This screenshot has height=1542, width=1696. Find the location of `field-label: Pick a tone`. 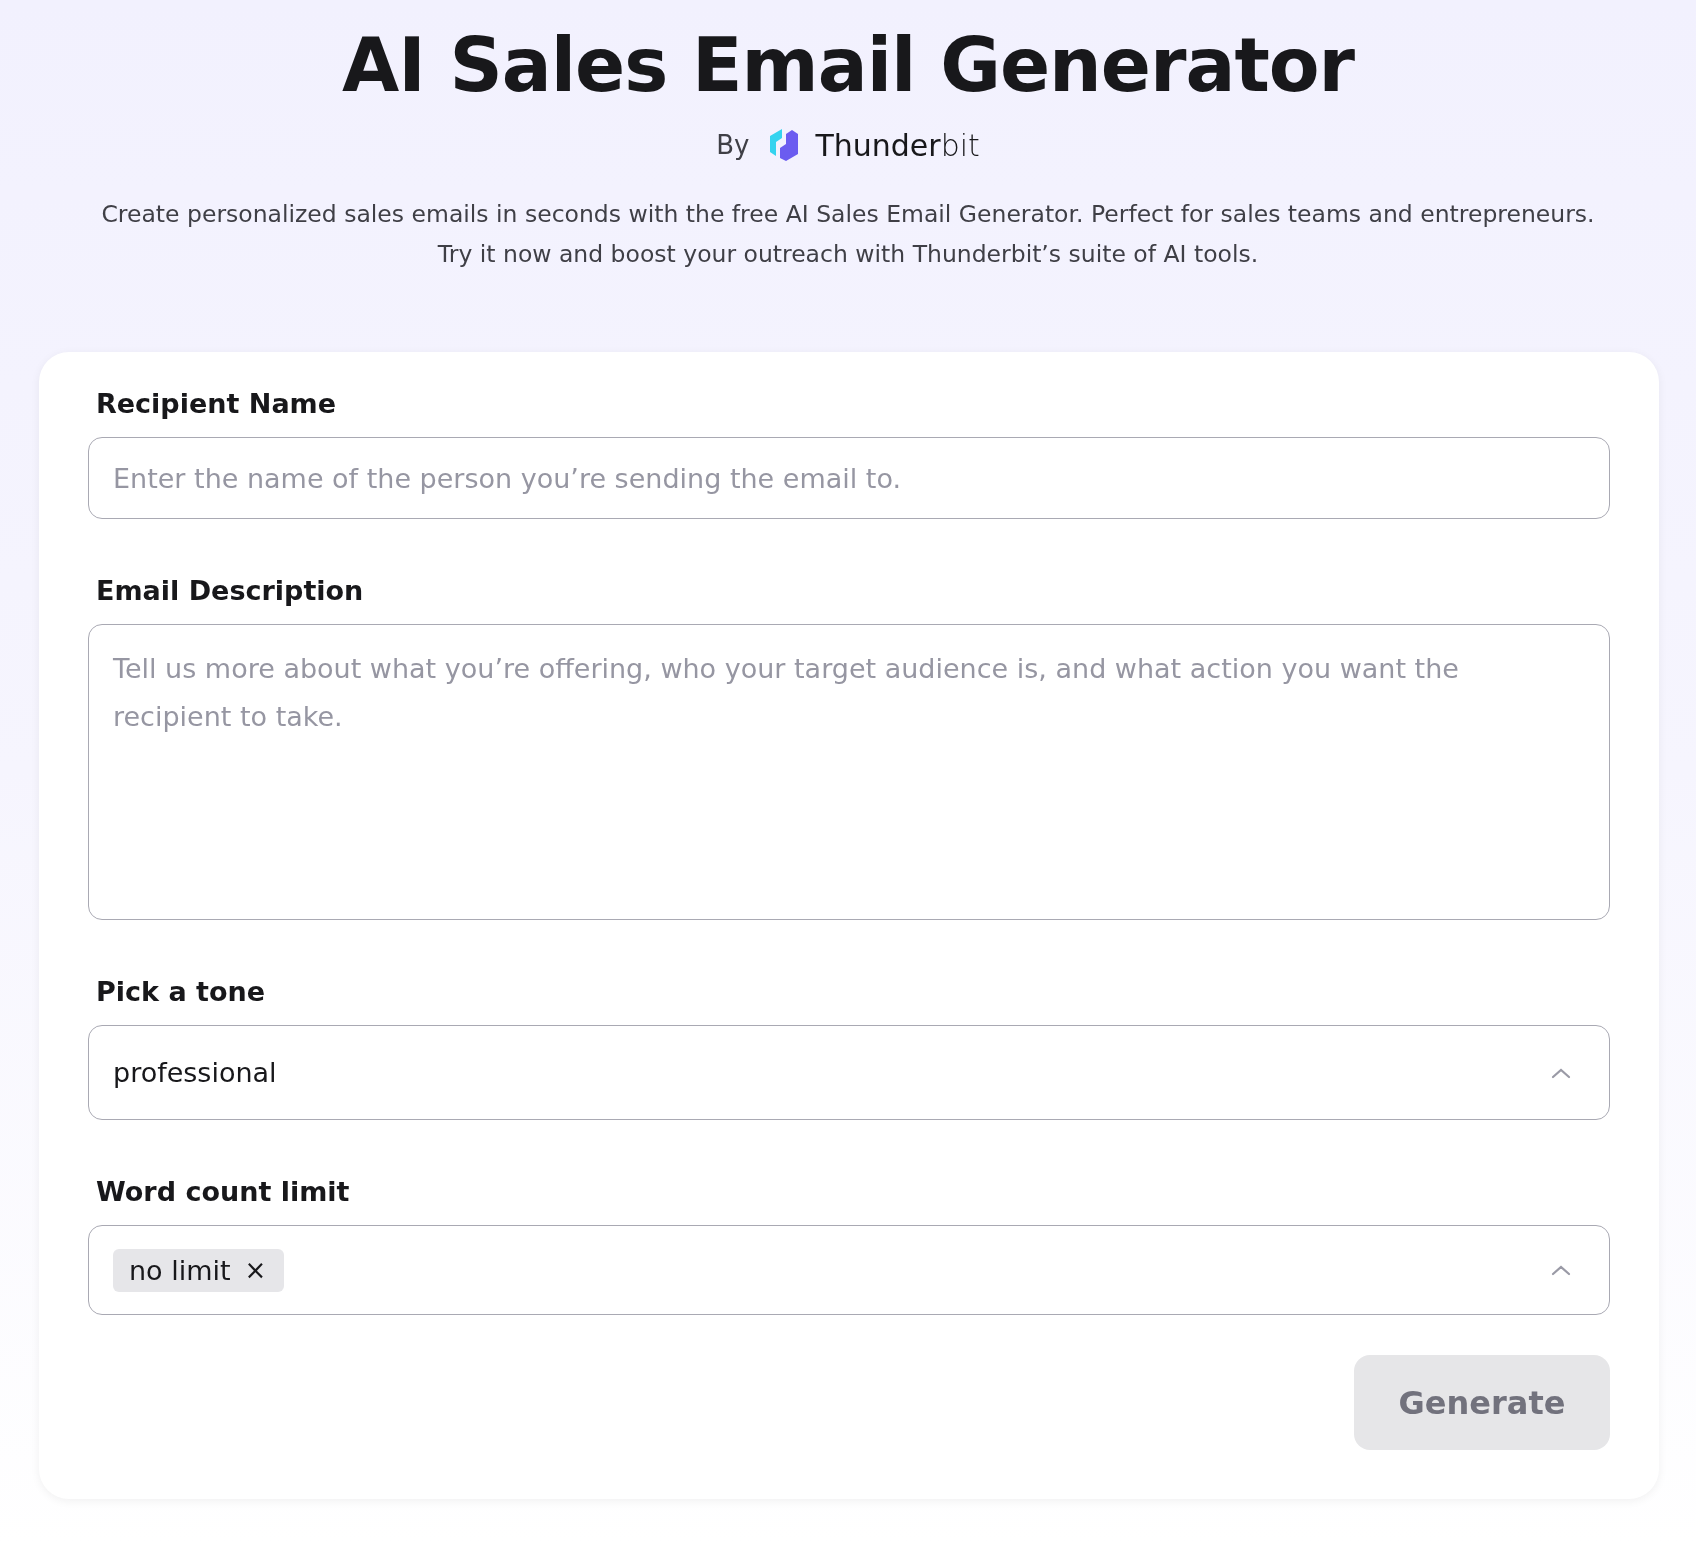

field-label: Pick a tone is located at coordinates (181, 991).